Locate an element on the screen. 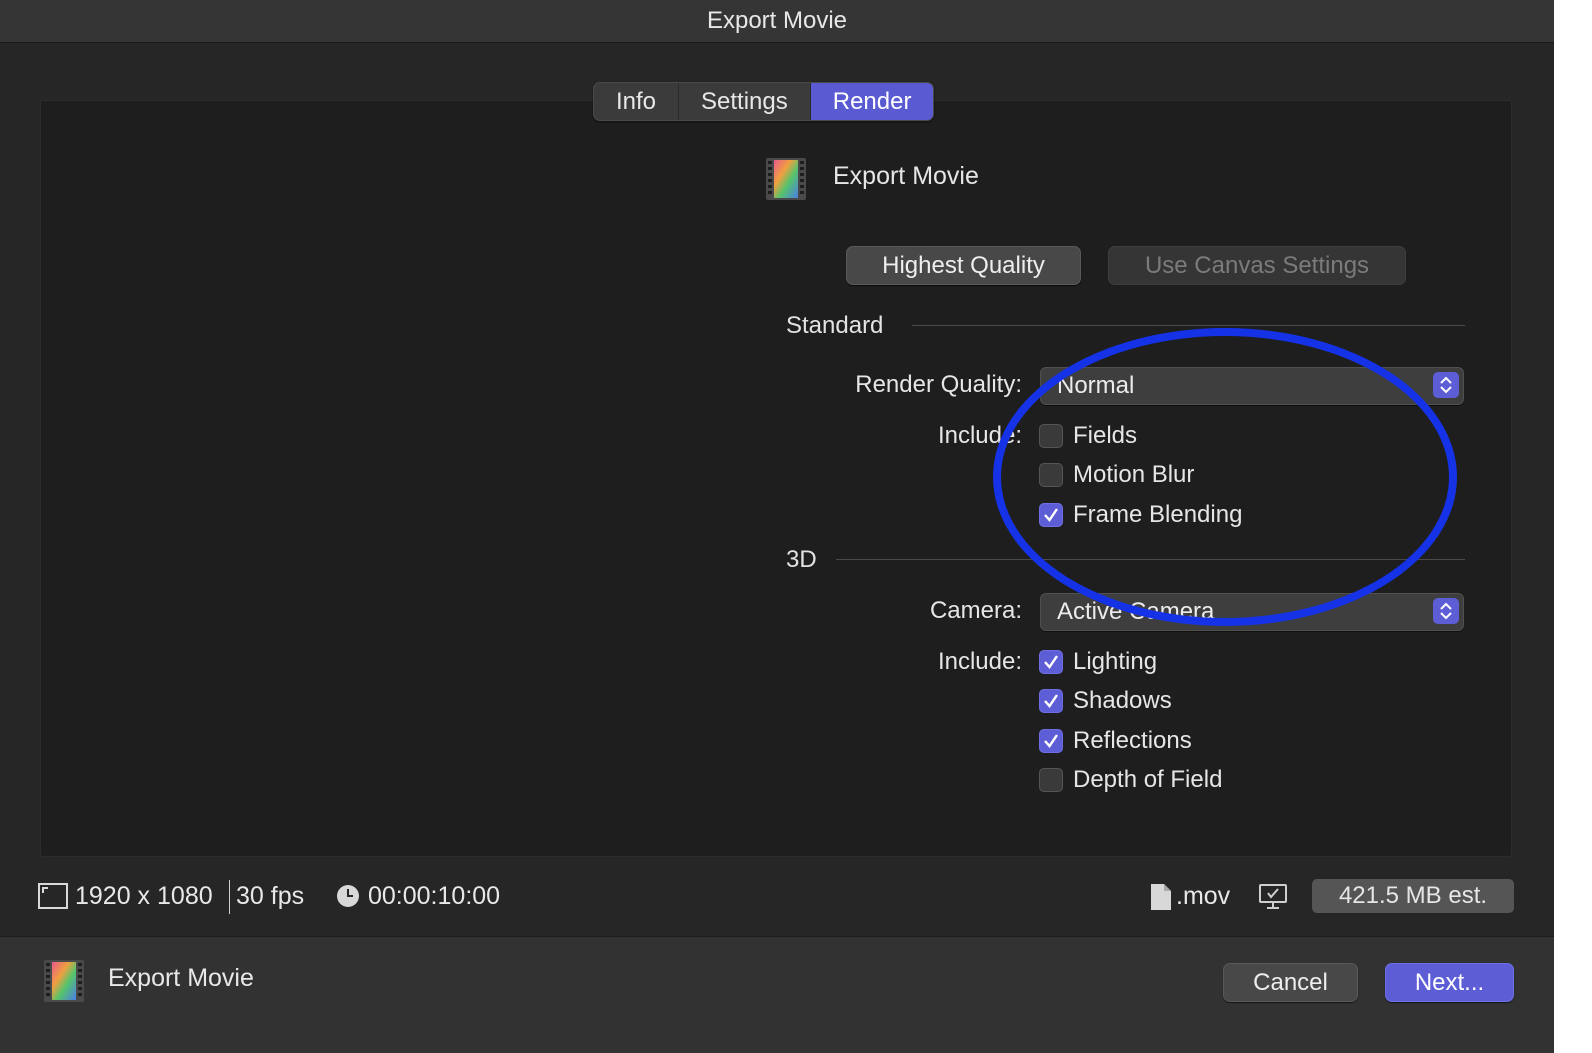 Image resolution: width=1592 pixels, height=1053 pixels. lighting-label: Lighting is located at coordinates (1115, 661).